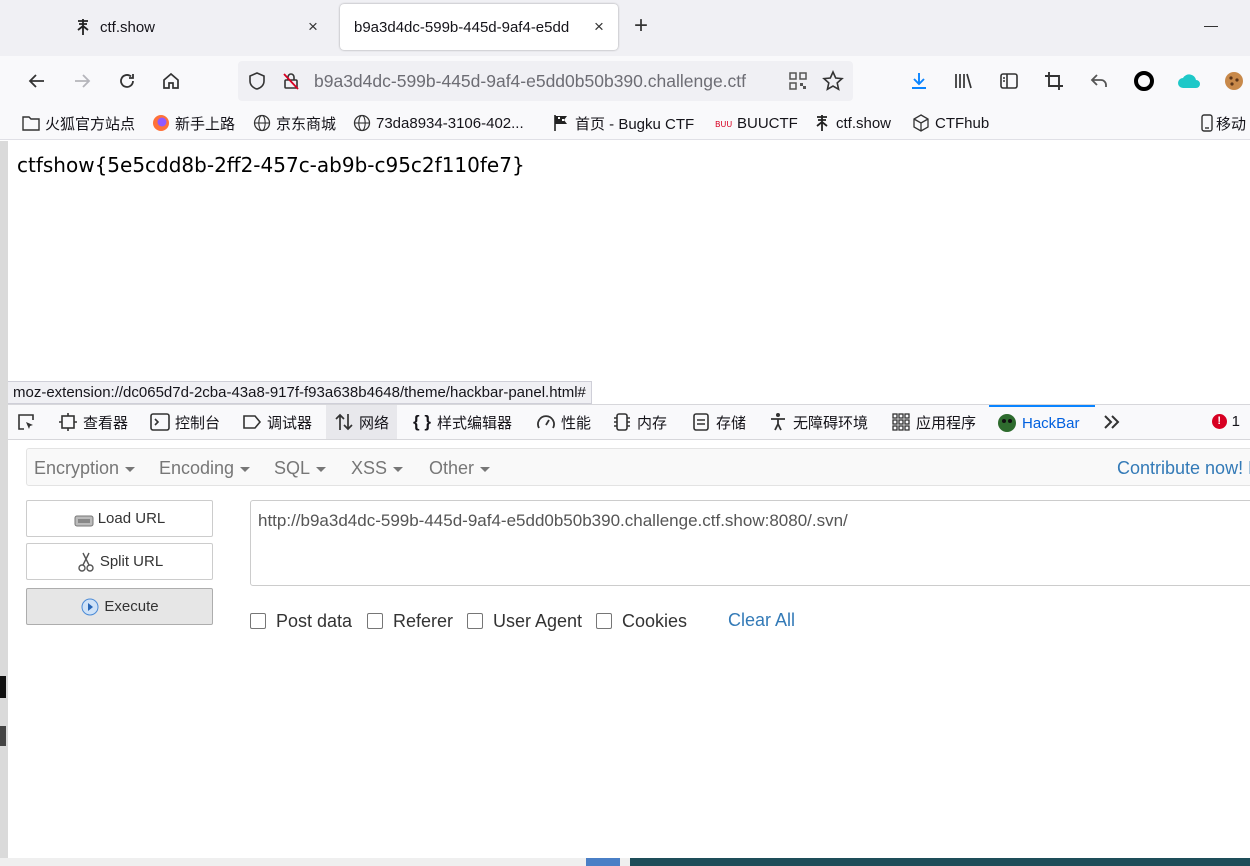  Describe the element at coordinates (701, 422) in the screenshot. I see `storage-icon` at that location.